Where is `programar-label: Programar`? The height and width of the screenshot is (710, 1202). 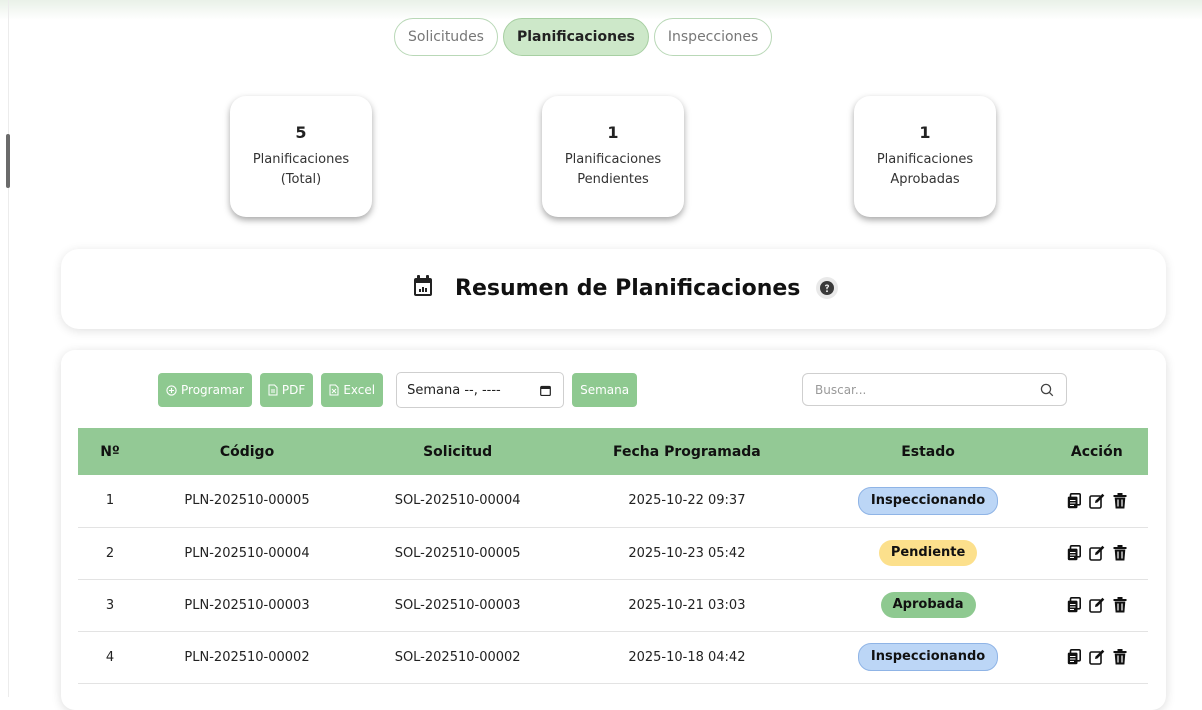
programar-label: Programar is located at coordinates (212, 390).